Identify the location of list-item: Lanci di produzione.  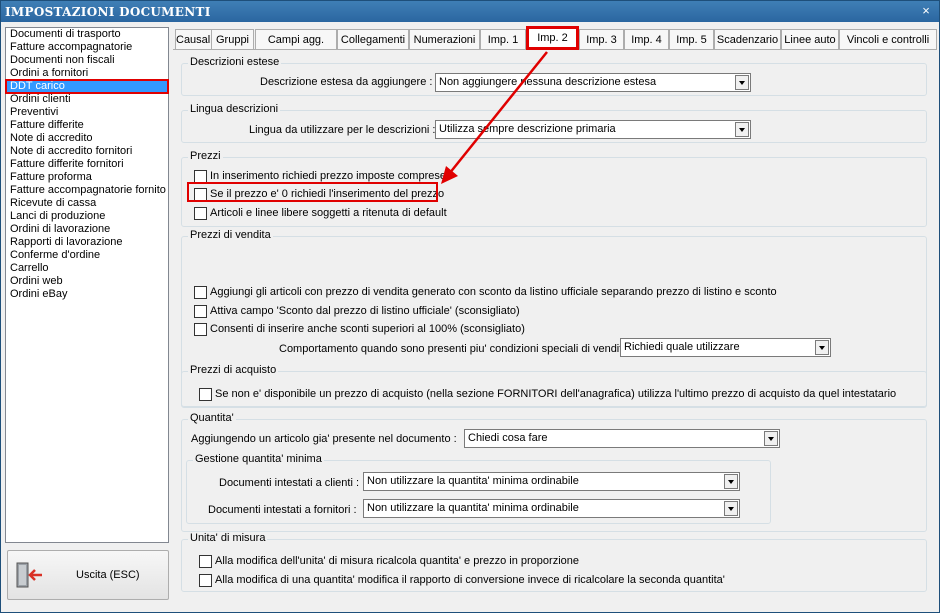
(87, 216).